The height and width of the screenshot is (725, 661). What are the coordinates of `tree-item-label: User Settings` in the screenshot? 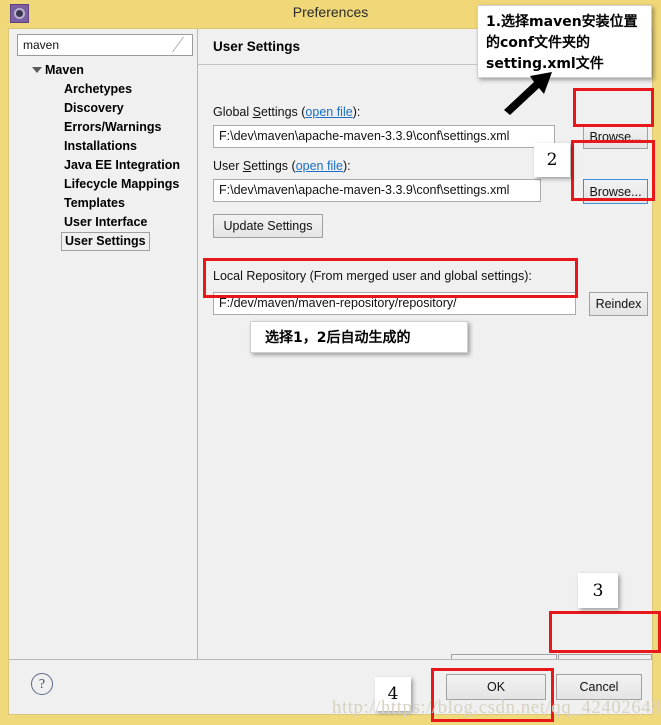 It's located at (105, 241).